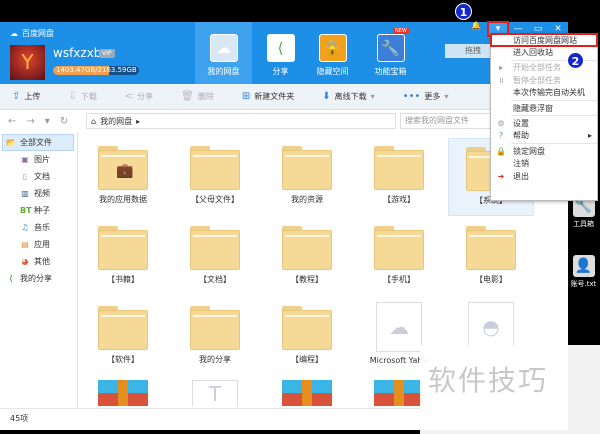 The image size is (600, 434). Describe the element at coordinates (491, 279) in the screenshot. I see `file-name: 【电影】` at that location.